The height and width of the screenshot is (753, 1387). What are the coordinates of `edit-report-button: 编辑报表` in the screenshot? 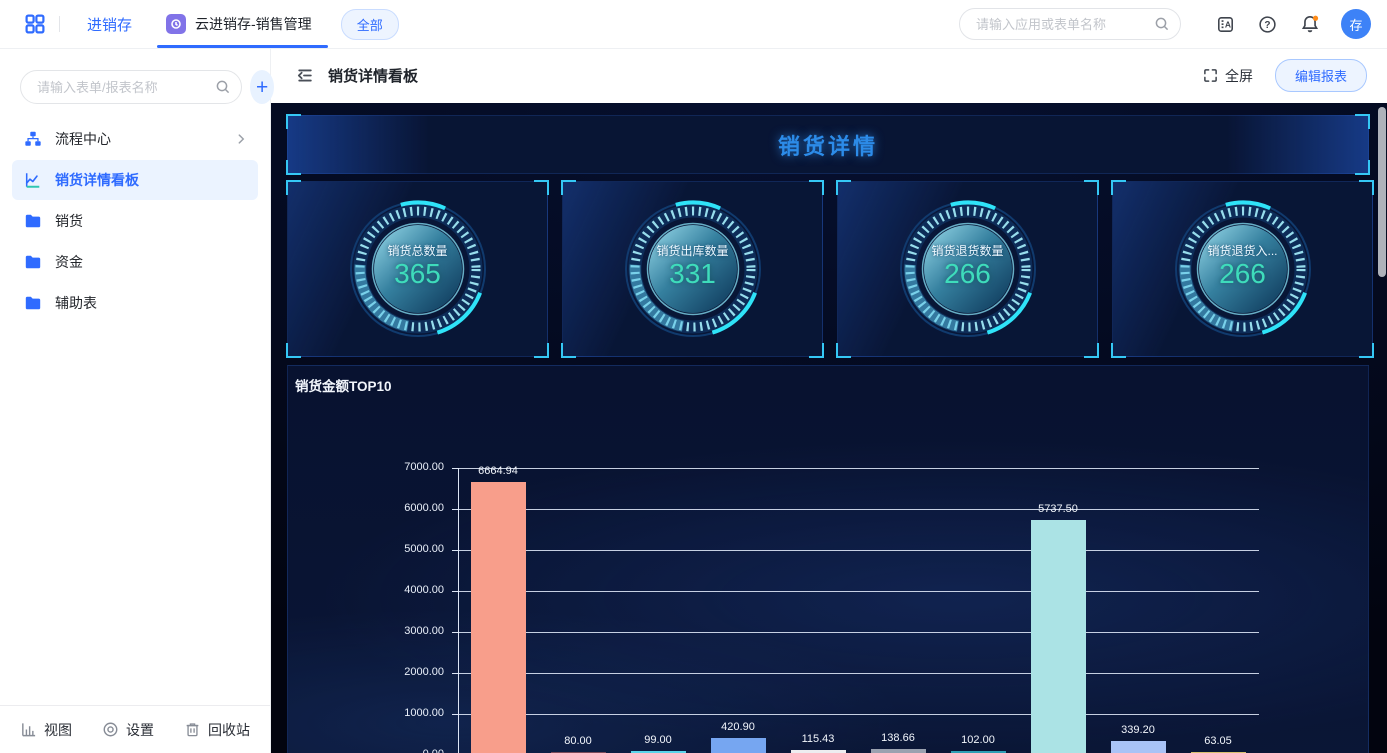 It's located at (1320, 75).